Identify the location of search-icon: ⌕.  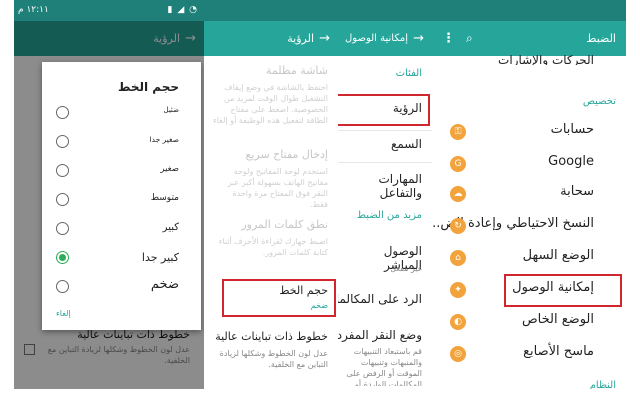
(469, 38).